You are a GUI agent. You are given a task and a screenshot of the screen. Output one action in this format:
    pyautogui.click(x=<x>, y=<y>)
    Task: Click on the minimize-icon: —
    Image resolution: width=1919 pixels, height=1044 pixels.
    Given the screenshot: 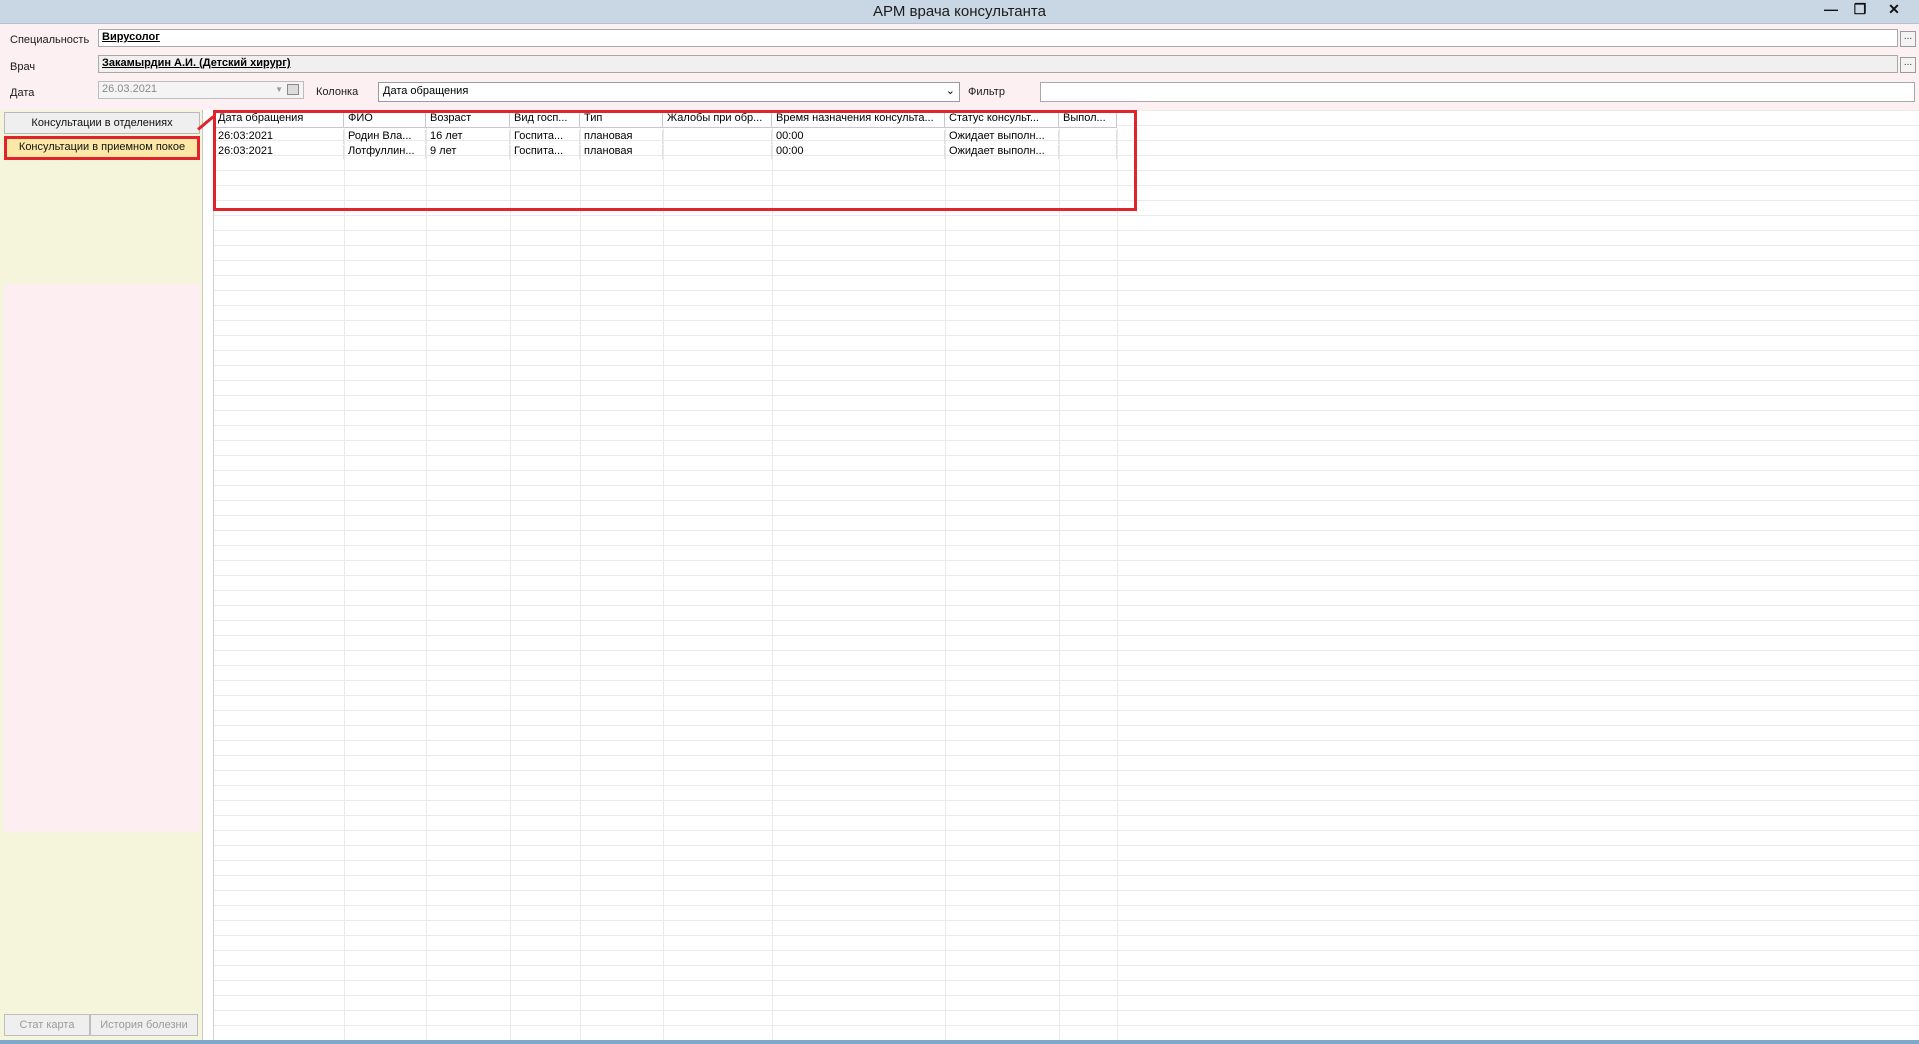 What is the action you would take?
    pyautogui.click(x=1831, y=10)
    